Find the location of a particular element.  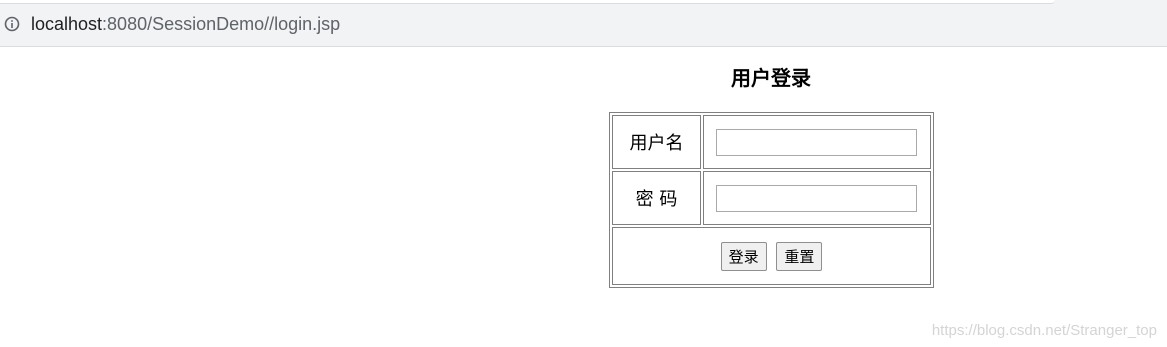

login-form-table: 用户名 密 码 登录 重置 is located at coordinates (771, 200).